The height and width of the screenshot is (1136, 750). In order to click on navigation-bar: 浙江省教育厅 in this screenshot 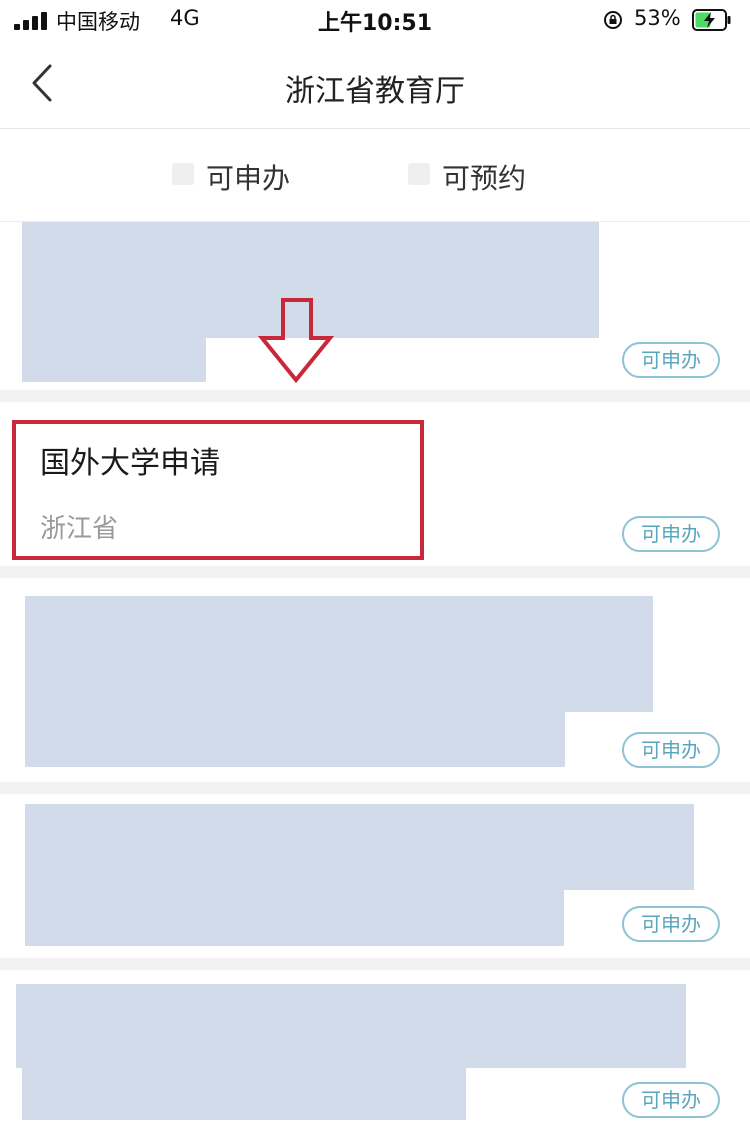, I will do `click(375, 84)`.